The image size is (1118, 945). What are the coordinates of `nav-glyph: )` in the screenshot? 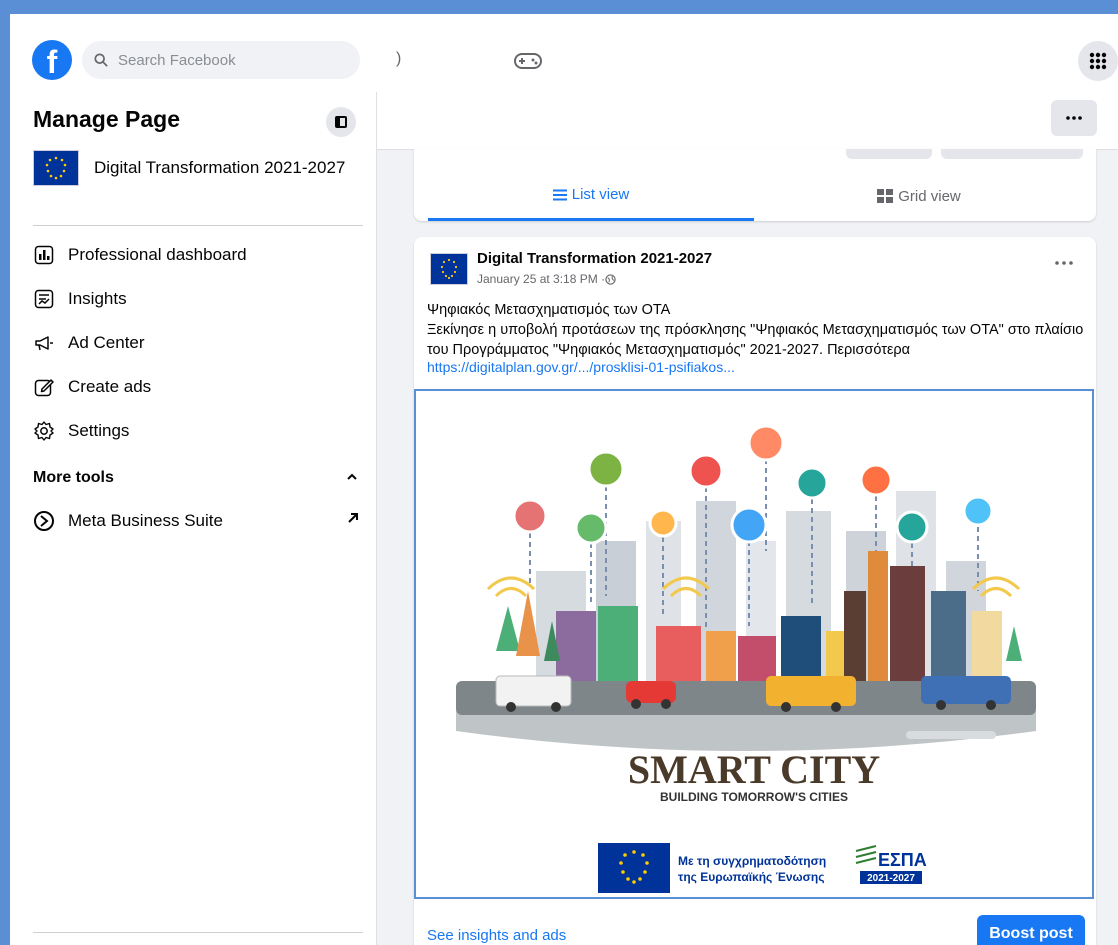 It's located at (398, 59).